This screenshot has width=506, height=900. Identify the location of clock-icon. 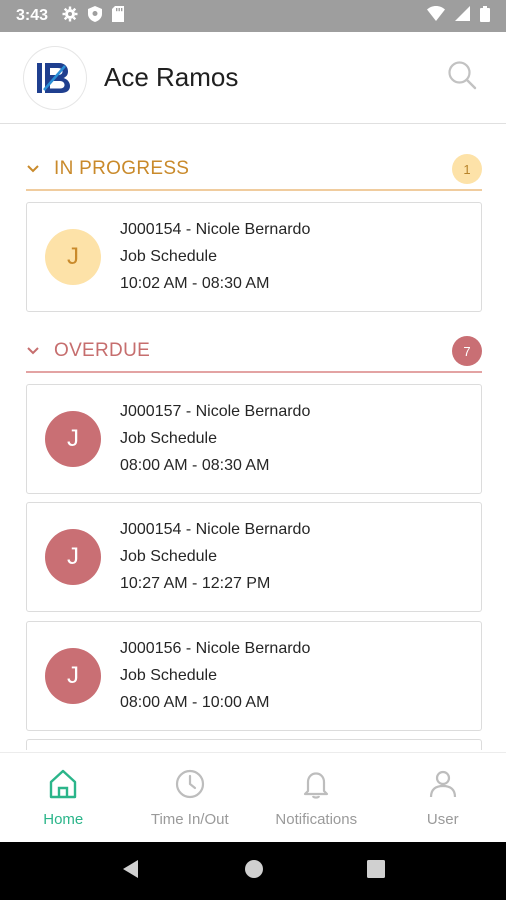
(190, 786).